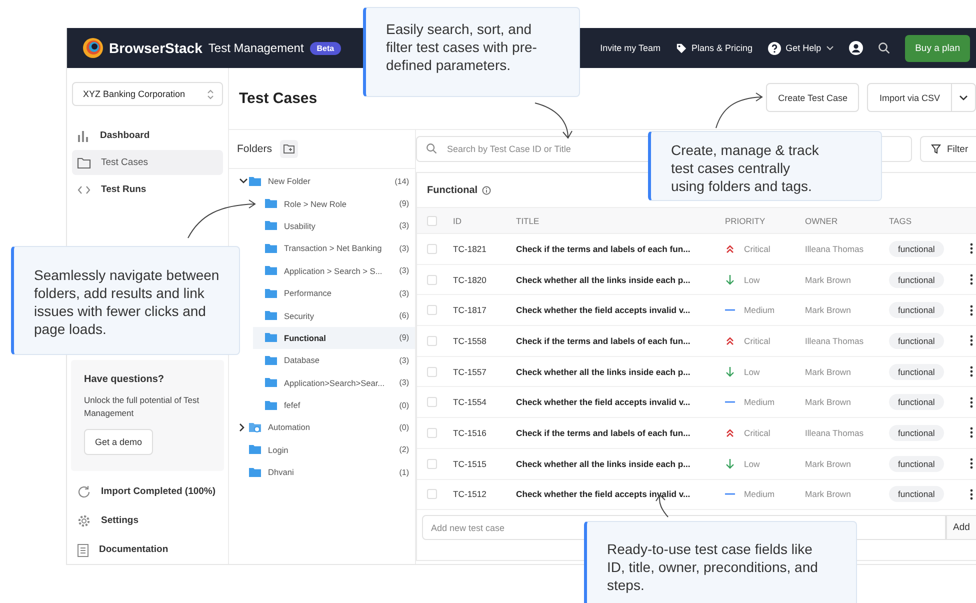 The height and width of the screenshot is (603, 976). Describe the element at coordinates (470, 494) in the screenshot. I see `table-cell-text: TC-1512` at that location.